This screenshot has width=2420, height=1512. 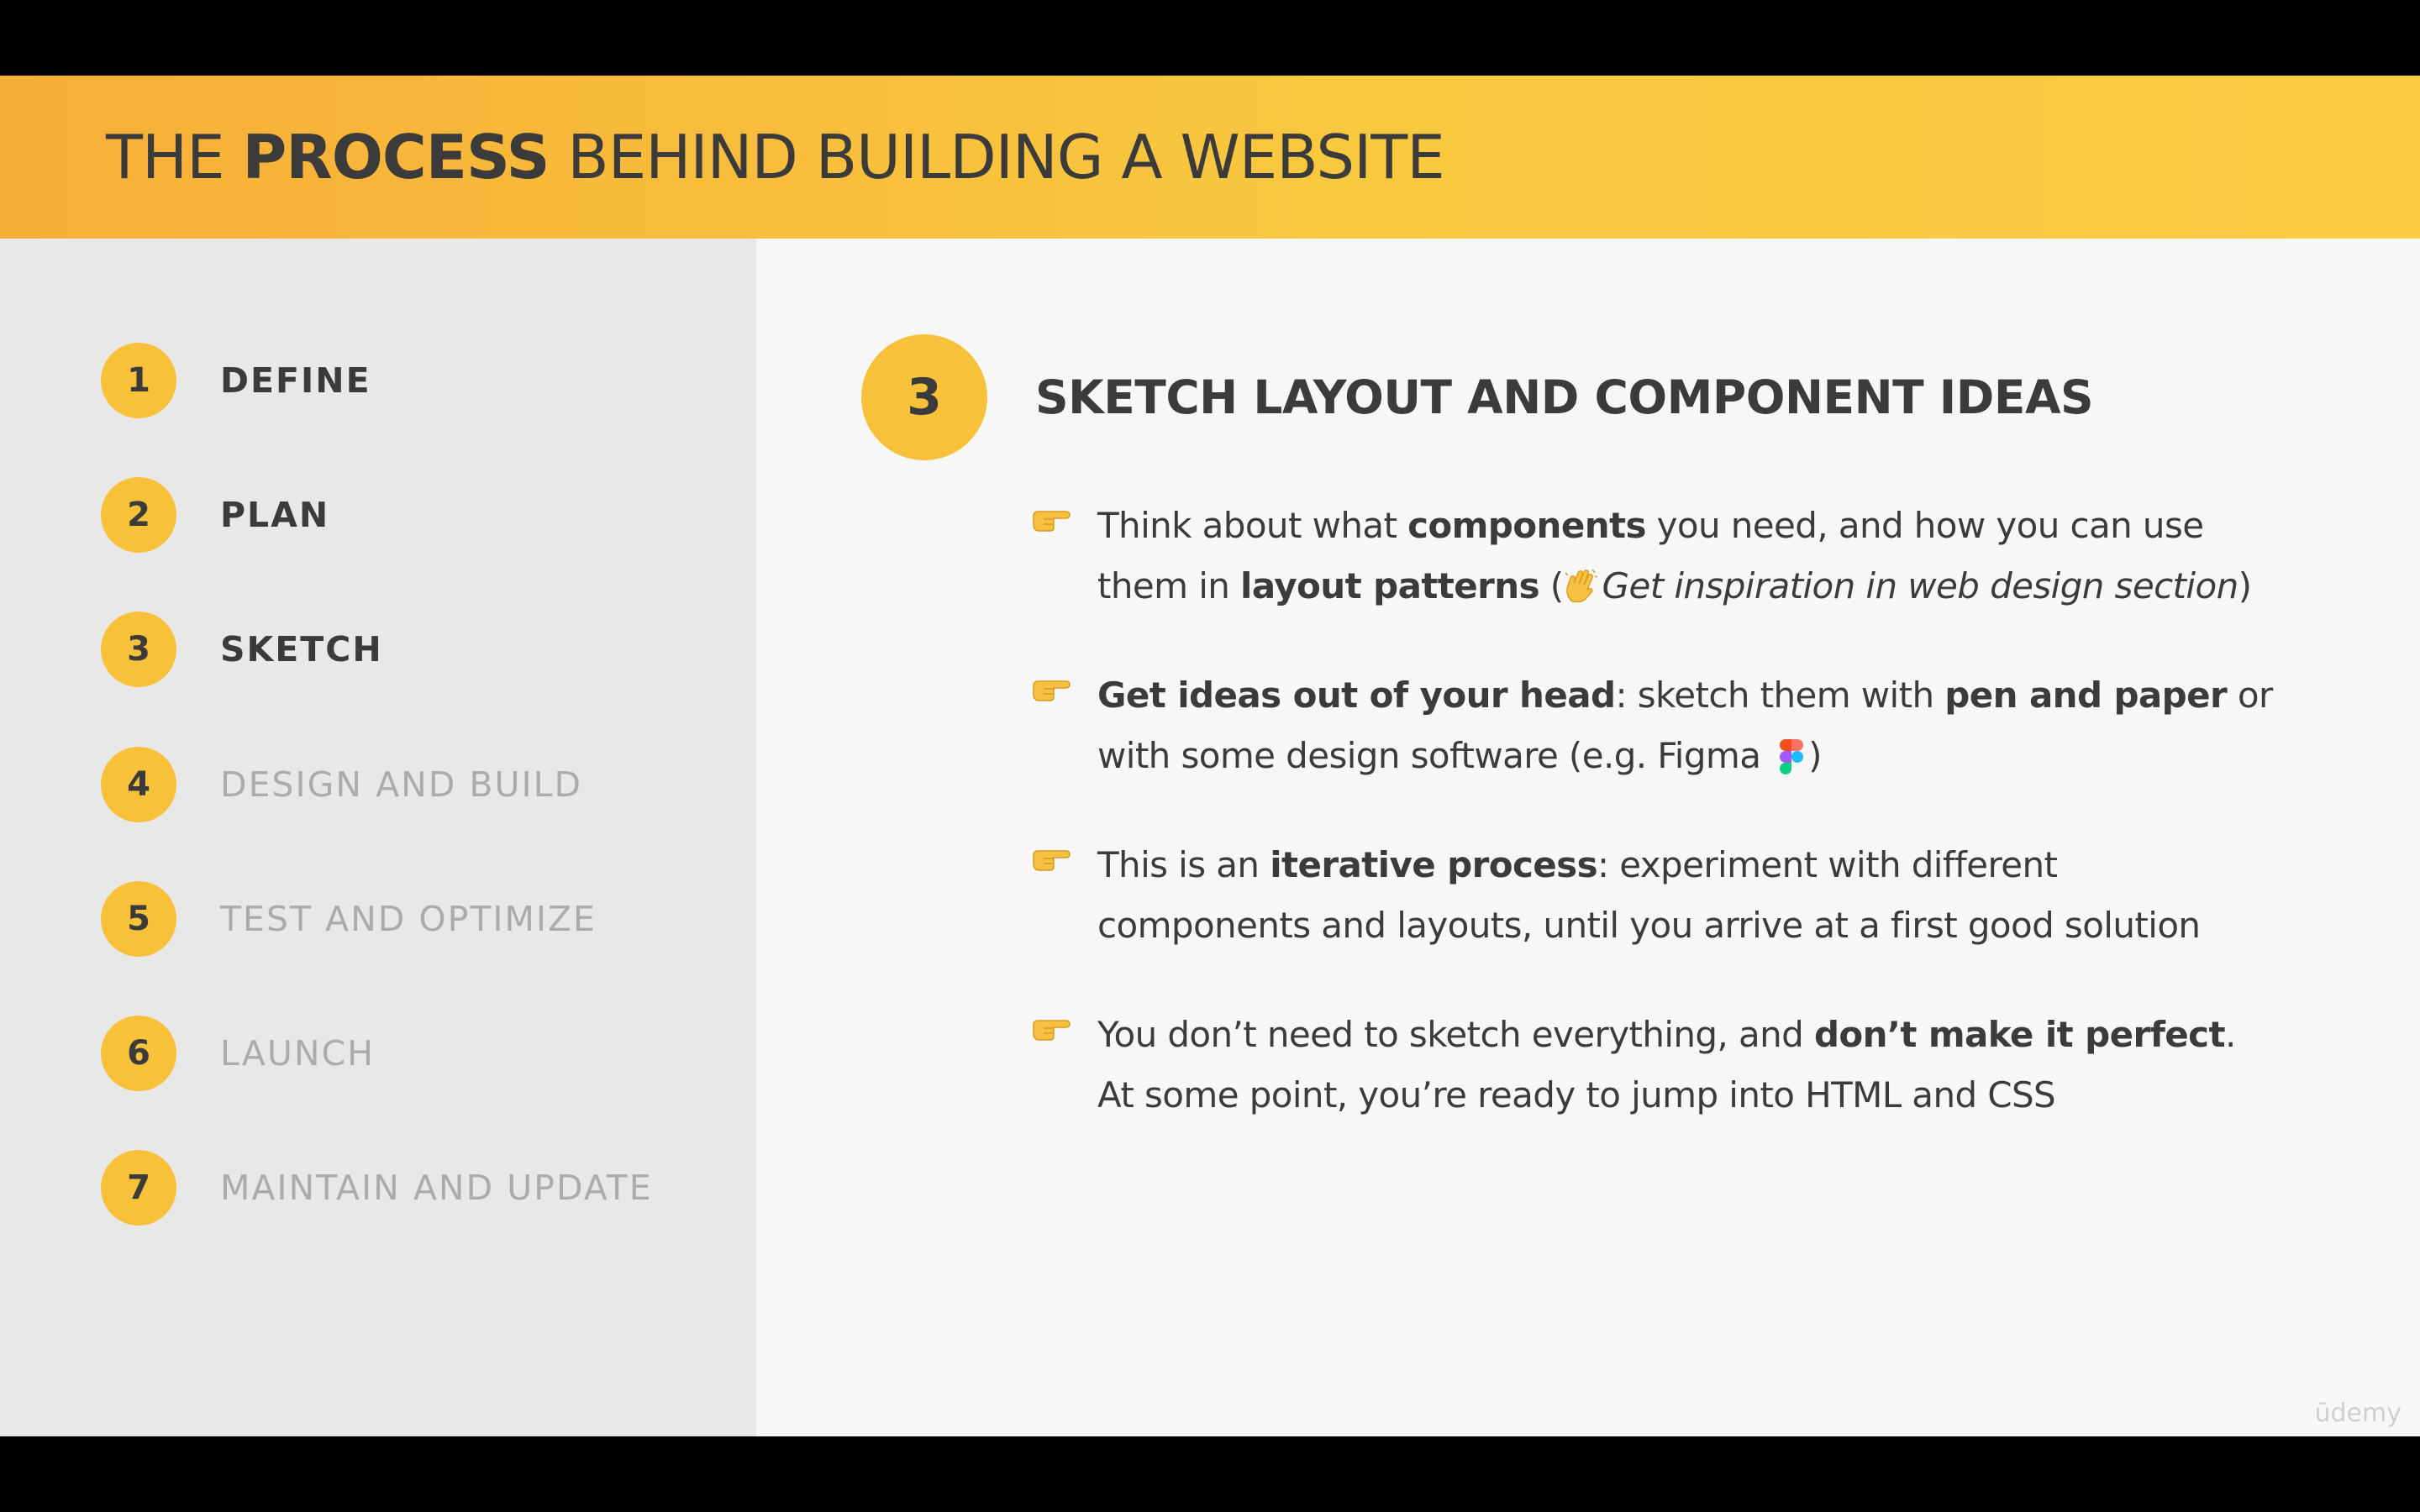 I want to click on bold-segment: layout patterns, so click(x=1390, y=585).